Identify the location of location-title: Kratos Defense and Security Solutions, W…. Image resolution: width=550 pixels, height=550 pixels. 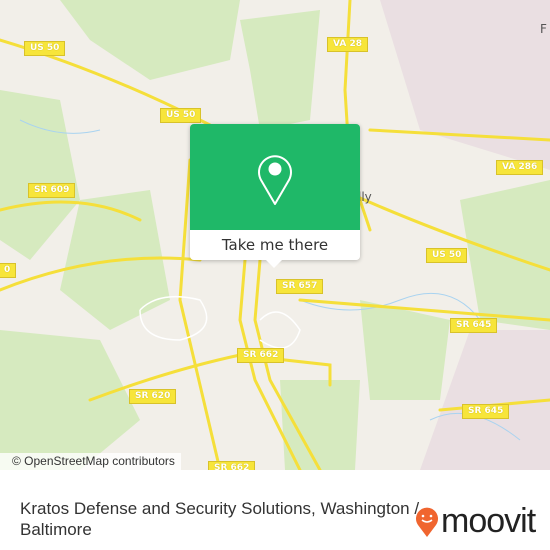
(220, 519).